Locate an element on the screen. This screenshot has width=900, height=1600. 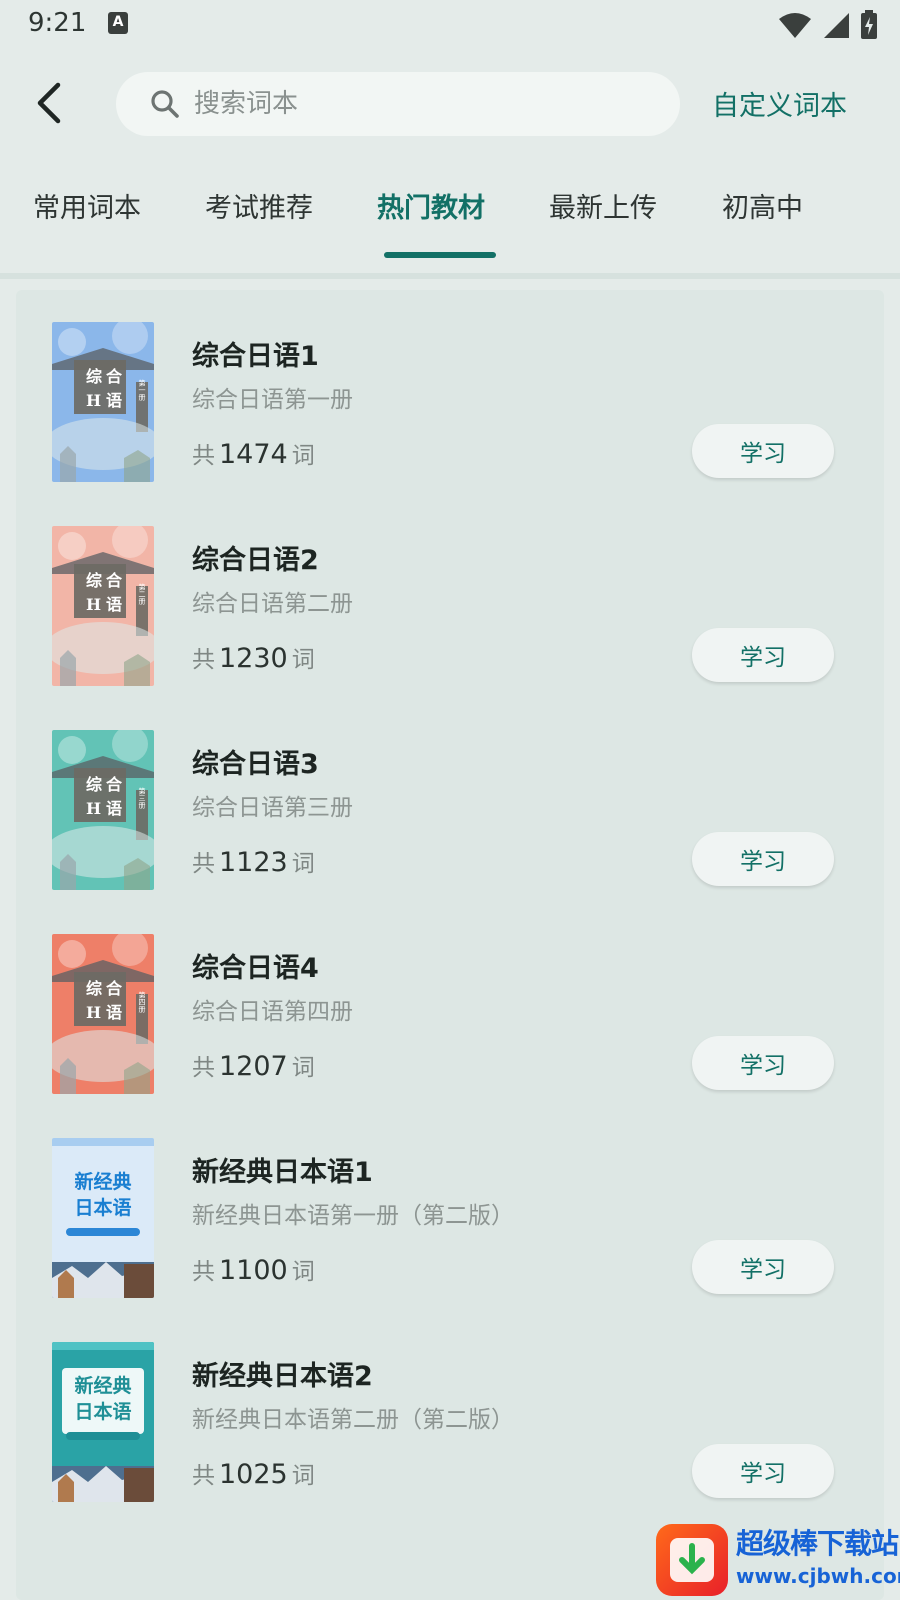
search-box is located at coordinates (398, 104).